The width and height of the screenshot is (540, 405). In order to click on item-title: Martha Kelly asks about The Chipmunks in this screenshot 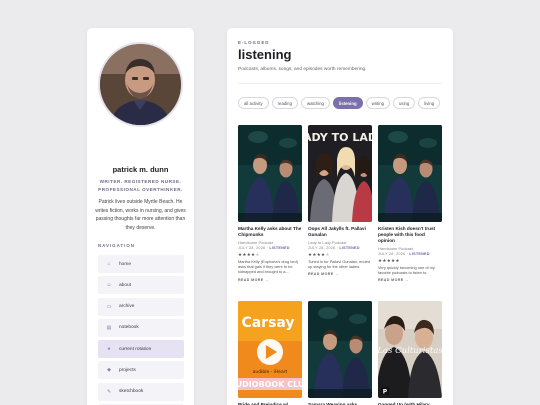, I will do `click(270, 232)`.